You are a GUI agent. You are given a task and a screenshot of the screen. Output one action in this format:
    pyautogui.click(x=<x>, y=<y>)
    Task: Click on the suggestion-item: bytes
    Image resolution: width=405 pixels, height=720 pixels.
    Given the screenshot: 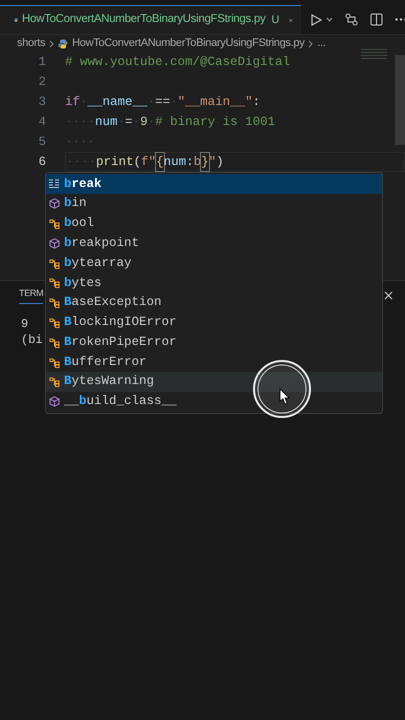 What is the action you would take?
    pyautogui.click(x=214, y=282)
    